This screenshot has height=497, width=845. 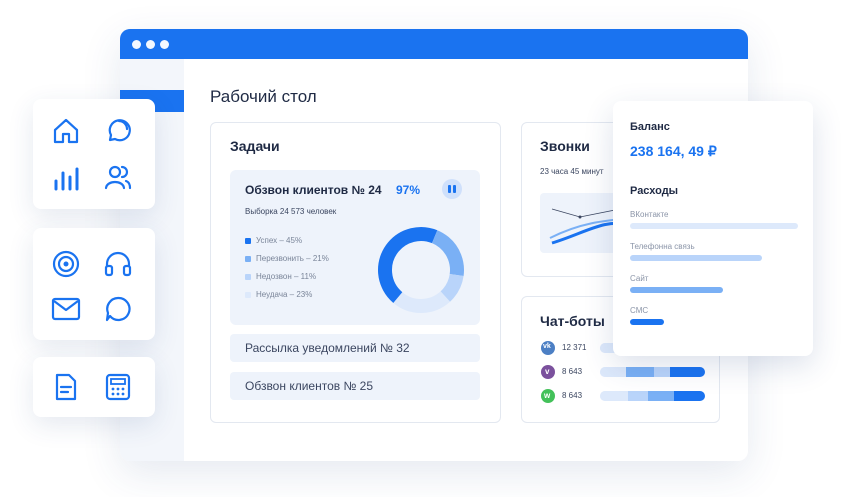 What do you see at coordinates (574, 347) in the screenshot?
I see `chatbot-count-vk: 12 371` at bounding box center [574, 347].